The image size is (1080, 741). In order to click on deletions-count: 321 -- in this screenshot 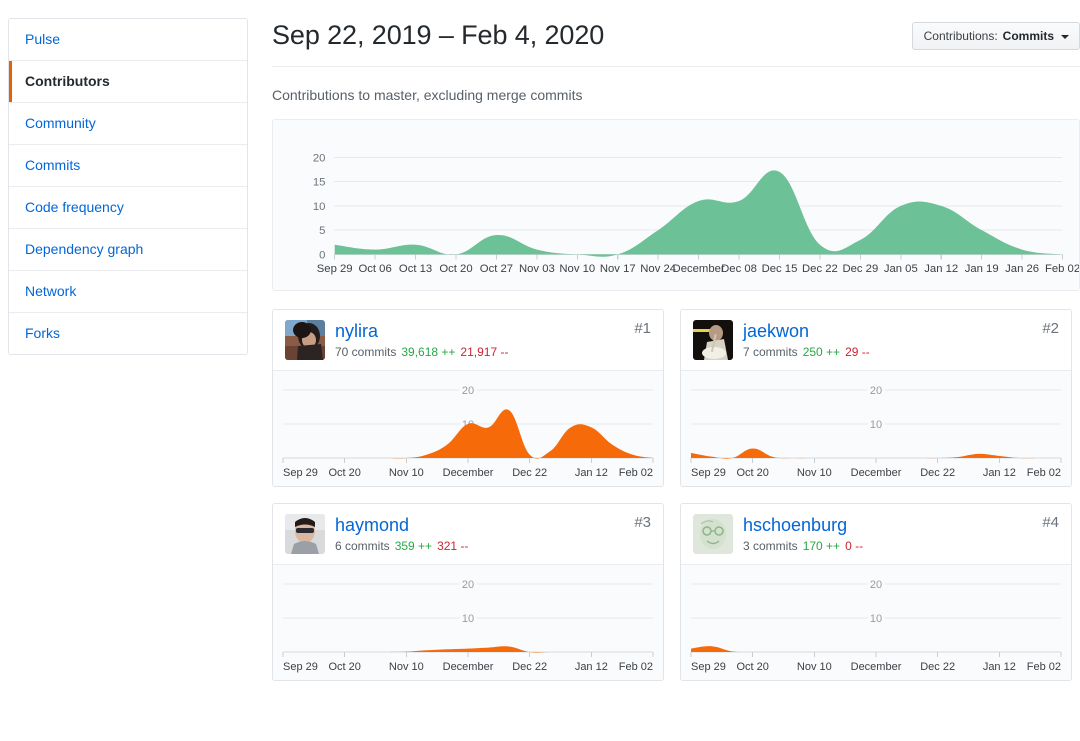, I will do `click(453, 546)`.